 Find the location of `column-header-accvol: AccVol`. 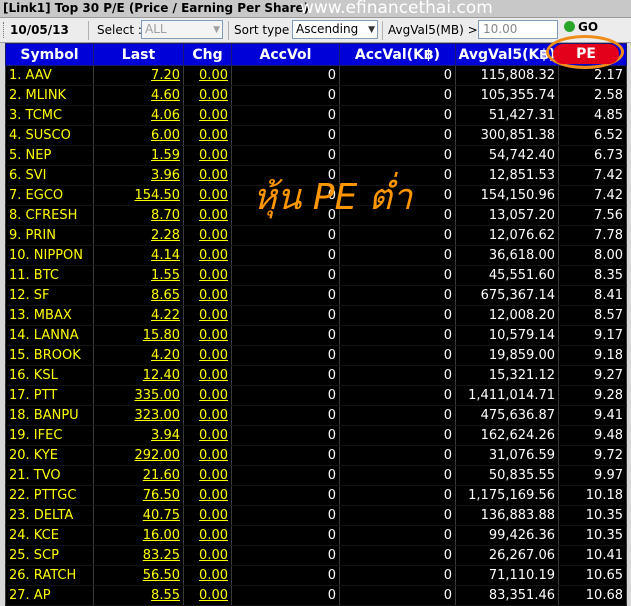

column-header-accvol: AccVol is located at coordinates (285, 54).